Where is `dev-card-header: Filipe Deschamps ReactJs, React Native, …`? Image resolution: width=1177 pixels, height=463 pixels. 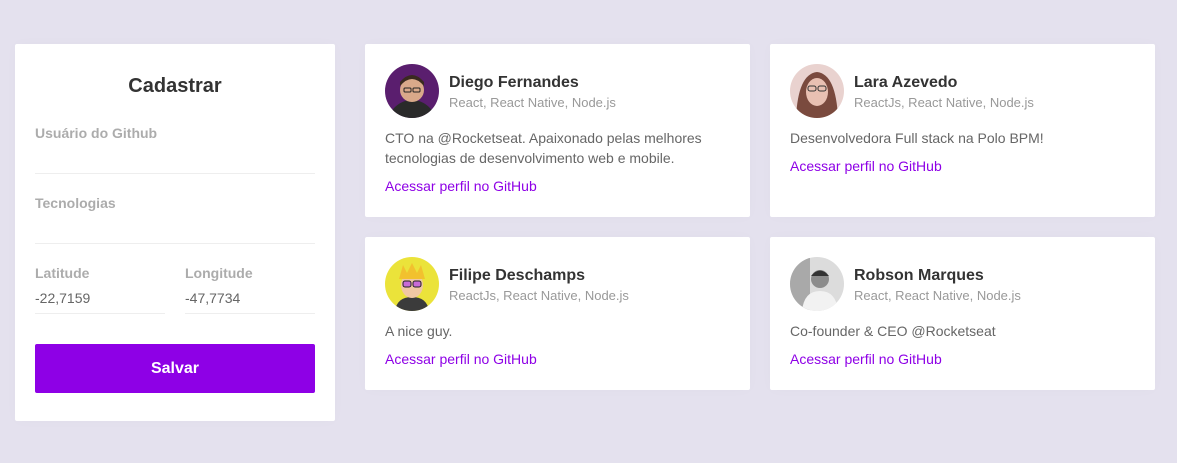 dev-card-header: Filipe Deschamps ReactJs, React Native, … is located at coordinates (557, 284).